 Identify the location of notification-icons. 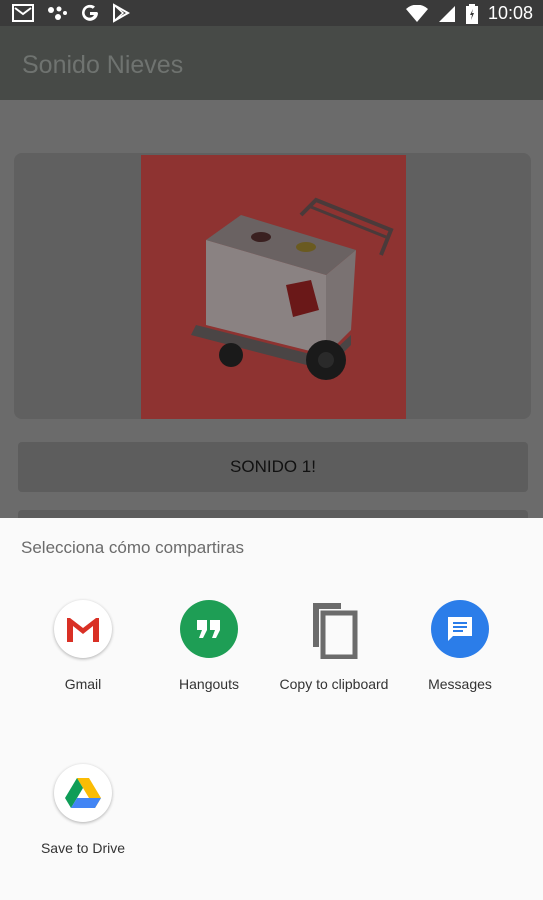
(71, 13).